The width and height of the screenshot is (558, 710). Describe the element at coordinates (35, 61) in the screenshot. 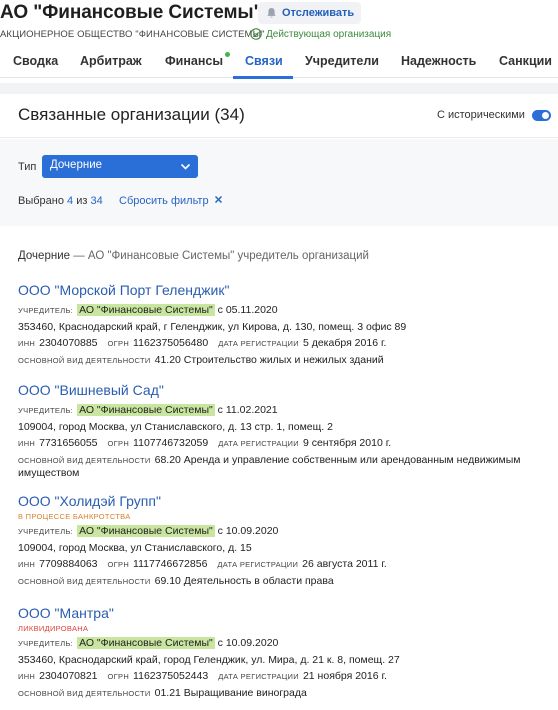

I see `tab-summary: Сводка` at that location.